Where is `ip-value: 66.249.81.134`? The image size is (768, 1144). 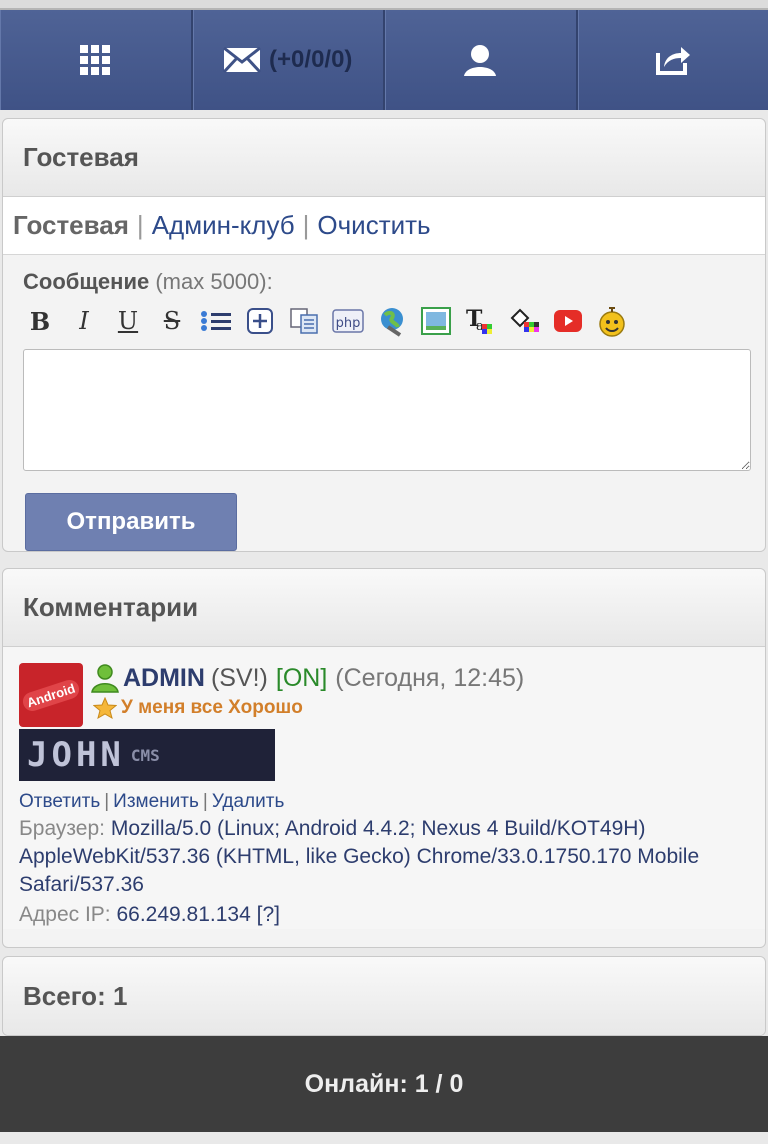 ip-value: 66.249.81.134 is located at coordinates (183, 914).